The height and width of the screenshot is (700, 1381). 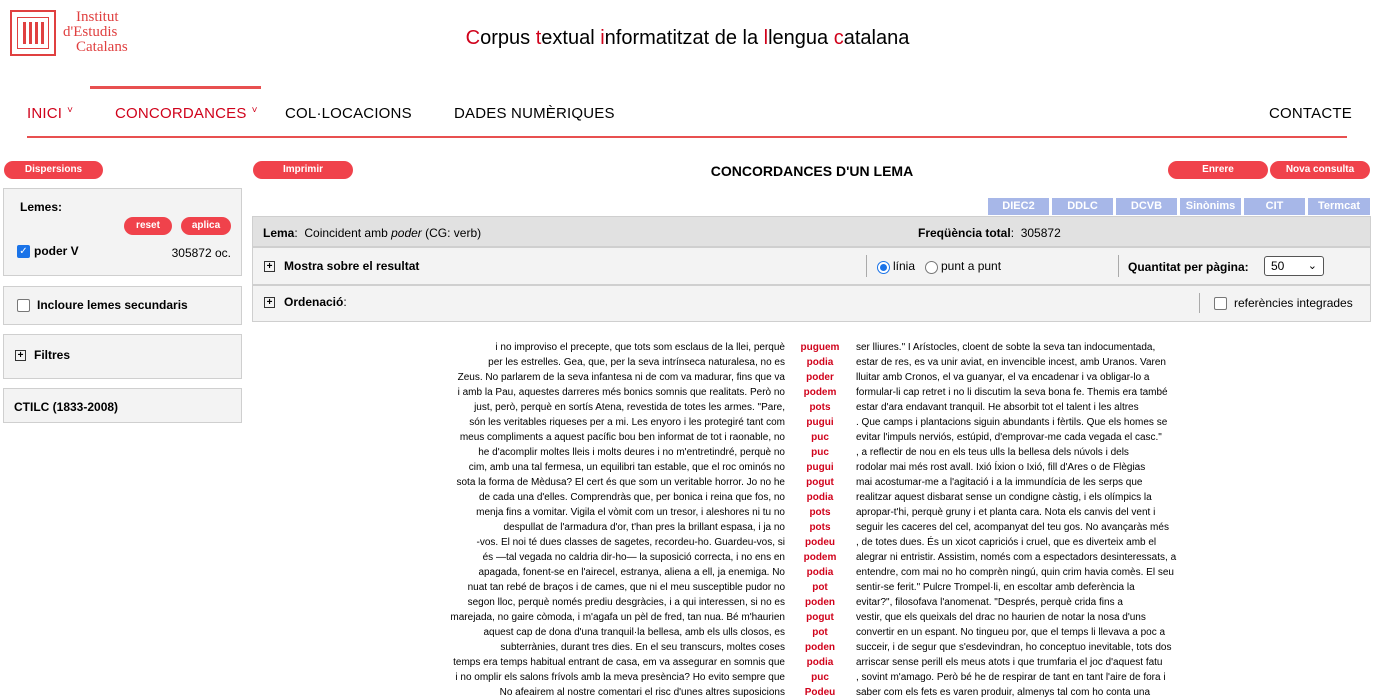 What do you see at coordinates (23, 251) in the screenshot?
I see `lema-checkbox: ✓` at bounding box center [23, 251].